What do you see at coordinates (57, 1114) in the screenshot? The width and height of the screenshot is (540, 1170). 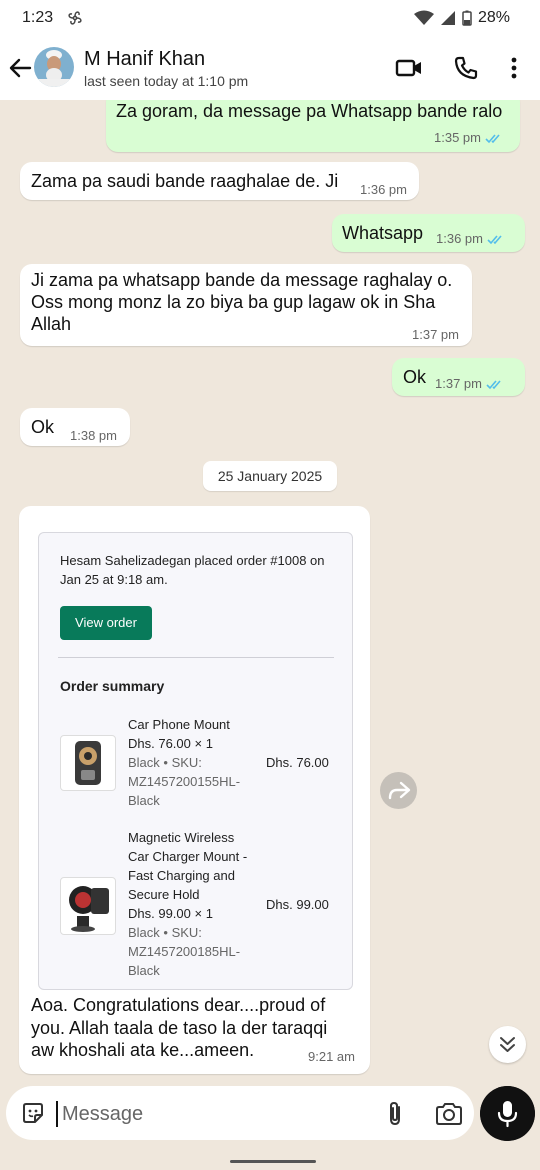 I see `text-cursor` at bounding box center [57, 1114].